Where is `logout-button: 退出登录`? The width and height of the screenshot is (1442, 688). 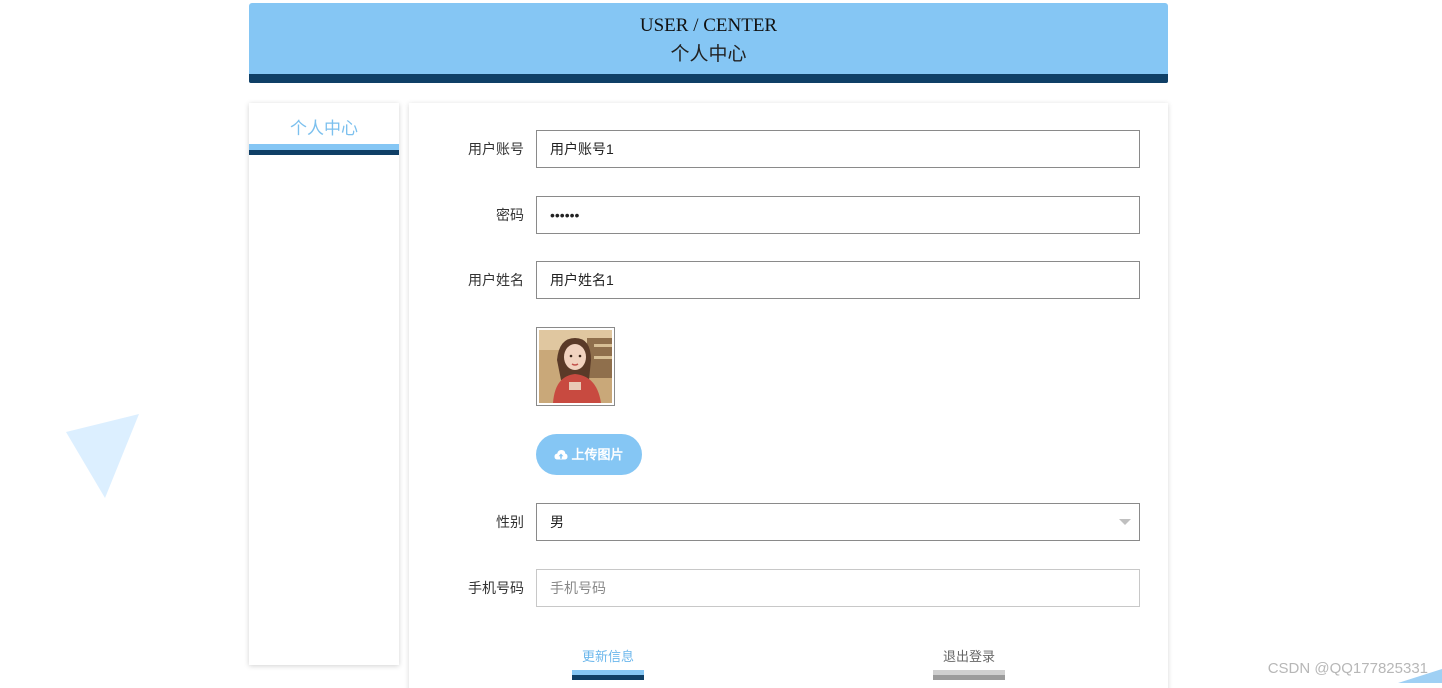
logout-button: 退出登录 is located at coordinates (969, 663).